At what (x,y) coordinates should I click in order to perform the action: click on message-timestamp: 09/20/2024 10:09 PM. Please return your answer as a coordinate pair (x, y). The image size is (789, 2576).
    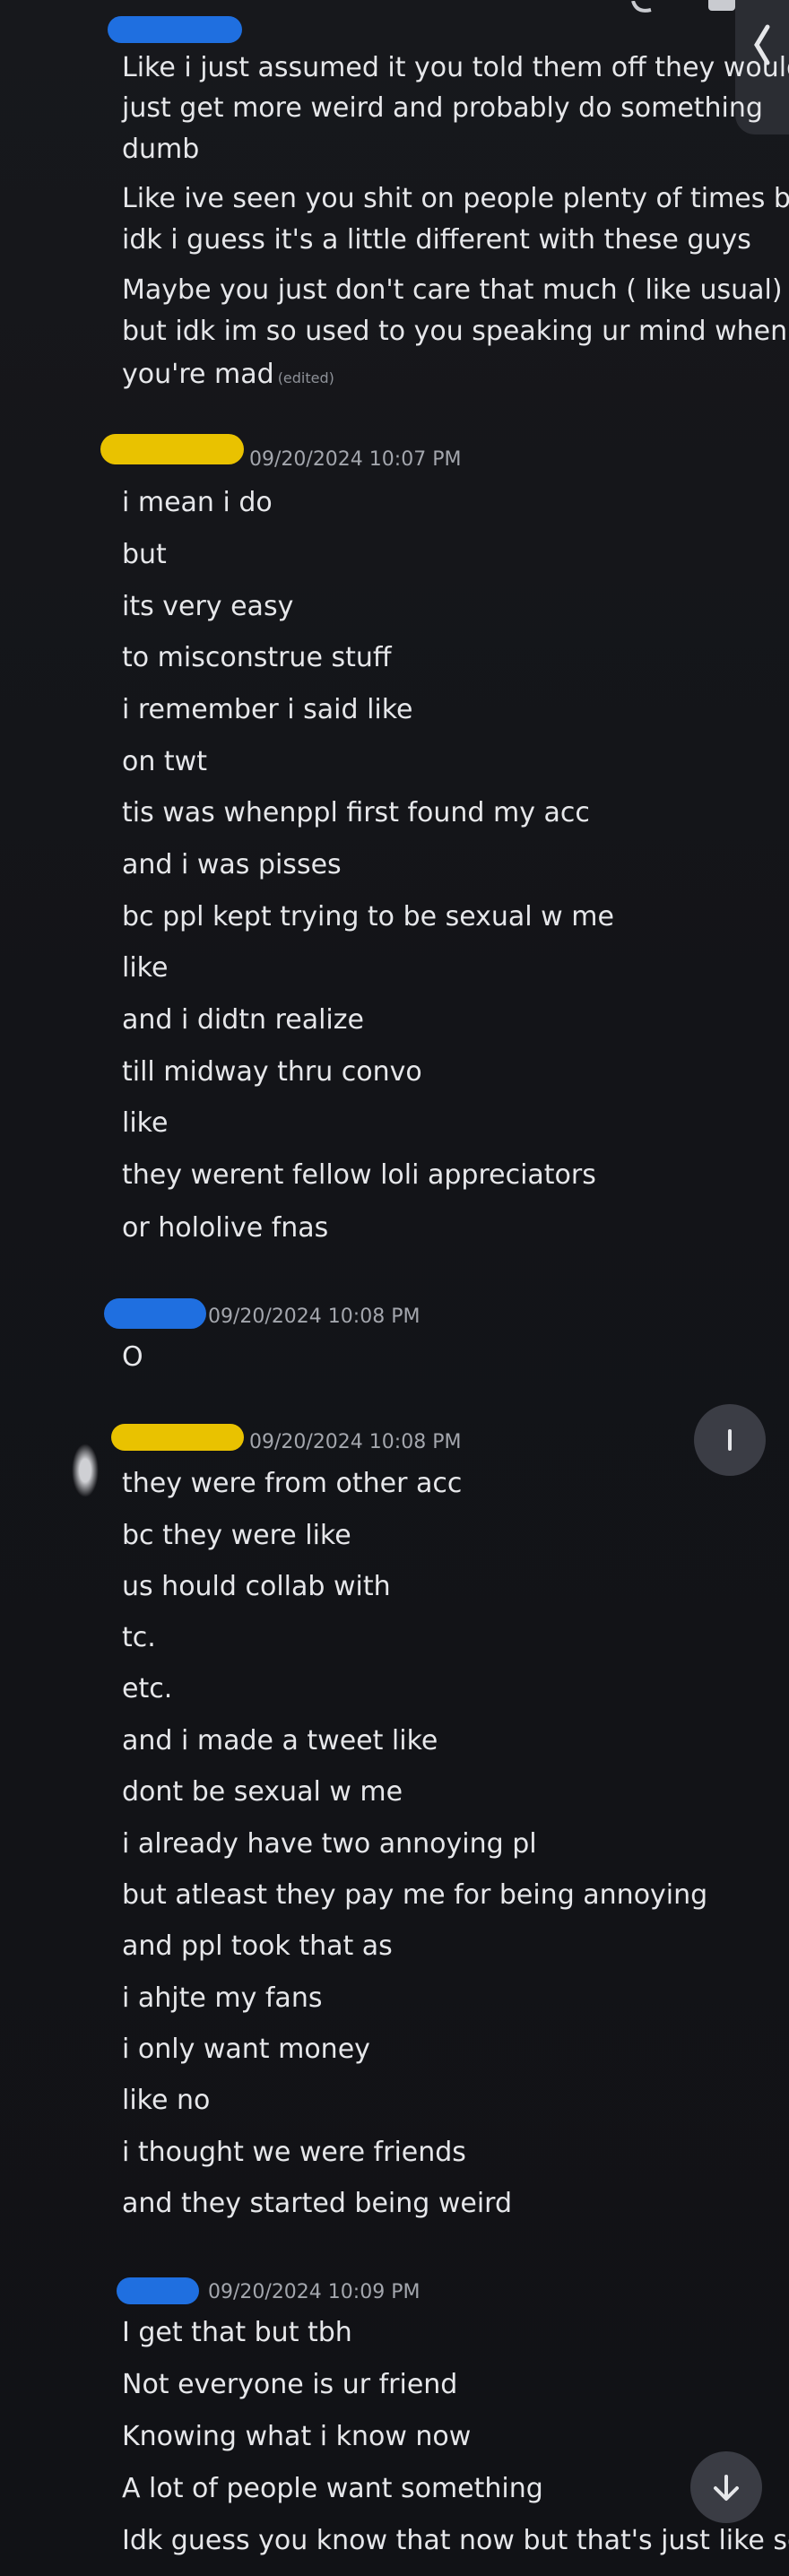
    Looking at the image, I should click on (314, 2292).